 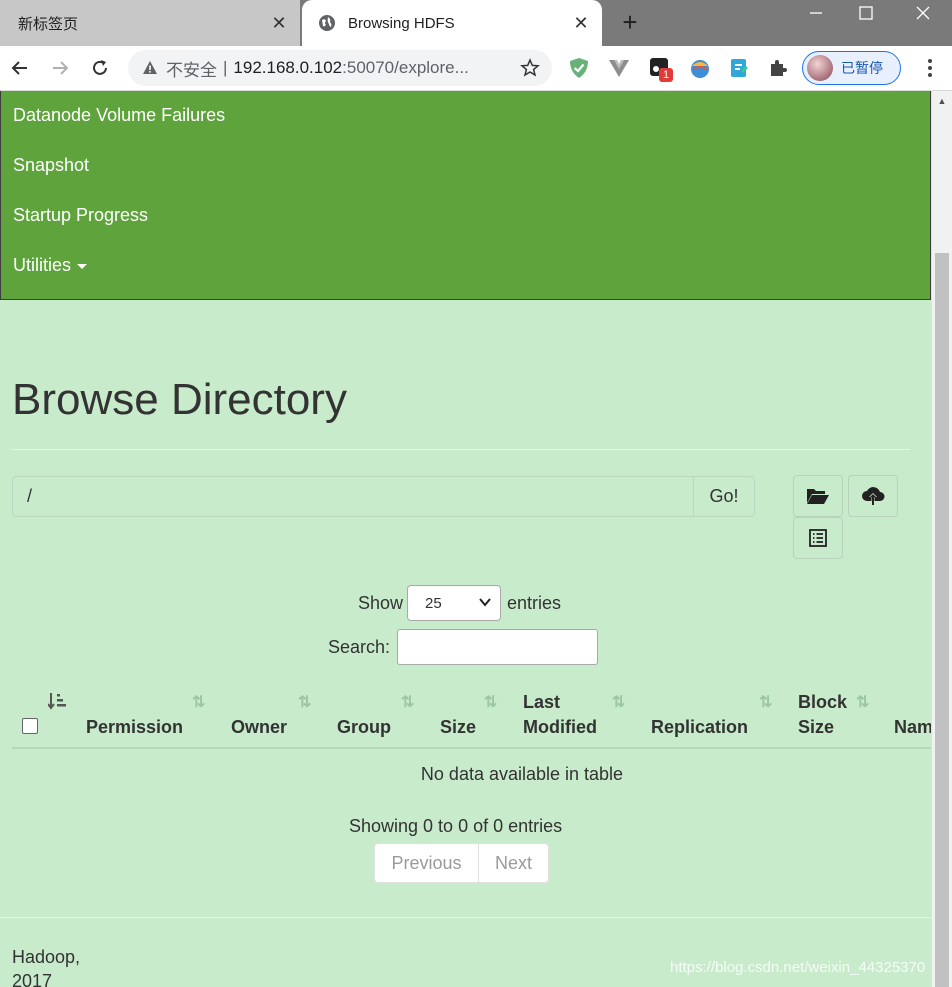 What do you see at coordinates (815, 13) in the screenshot?
I see `minimize-icon` at bounding box center [815, 13].